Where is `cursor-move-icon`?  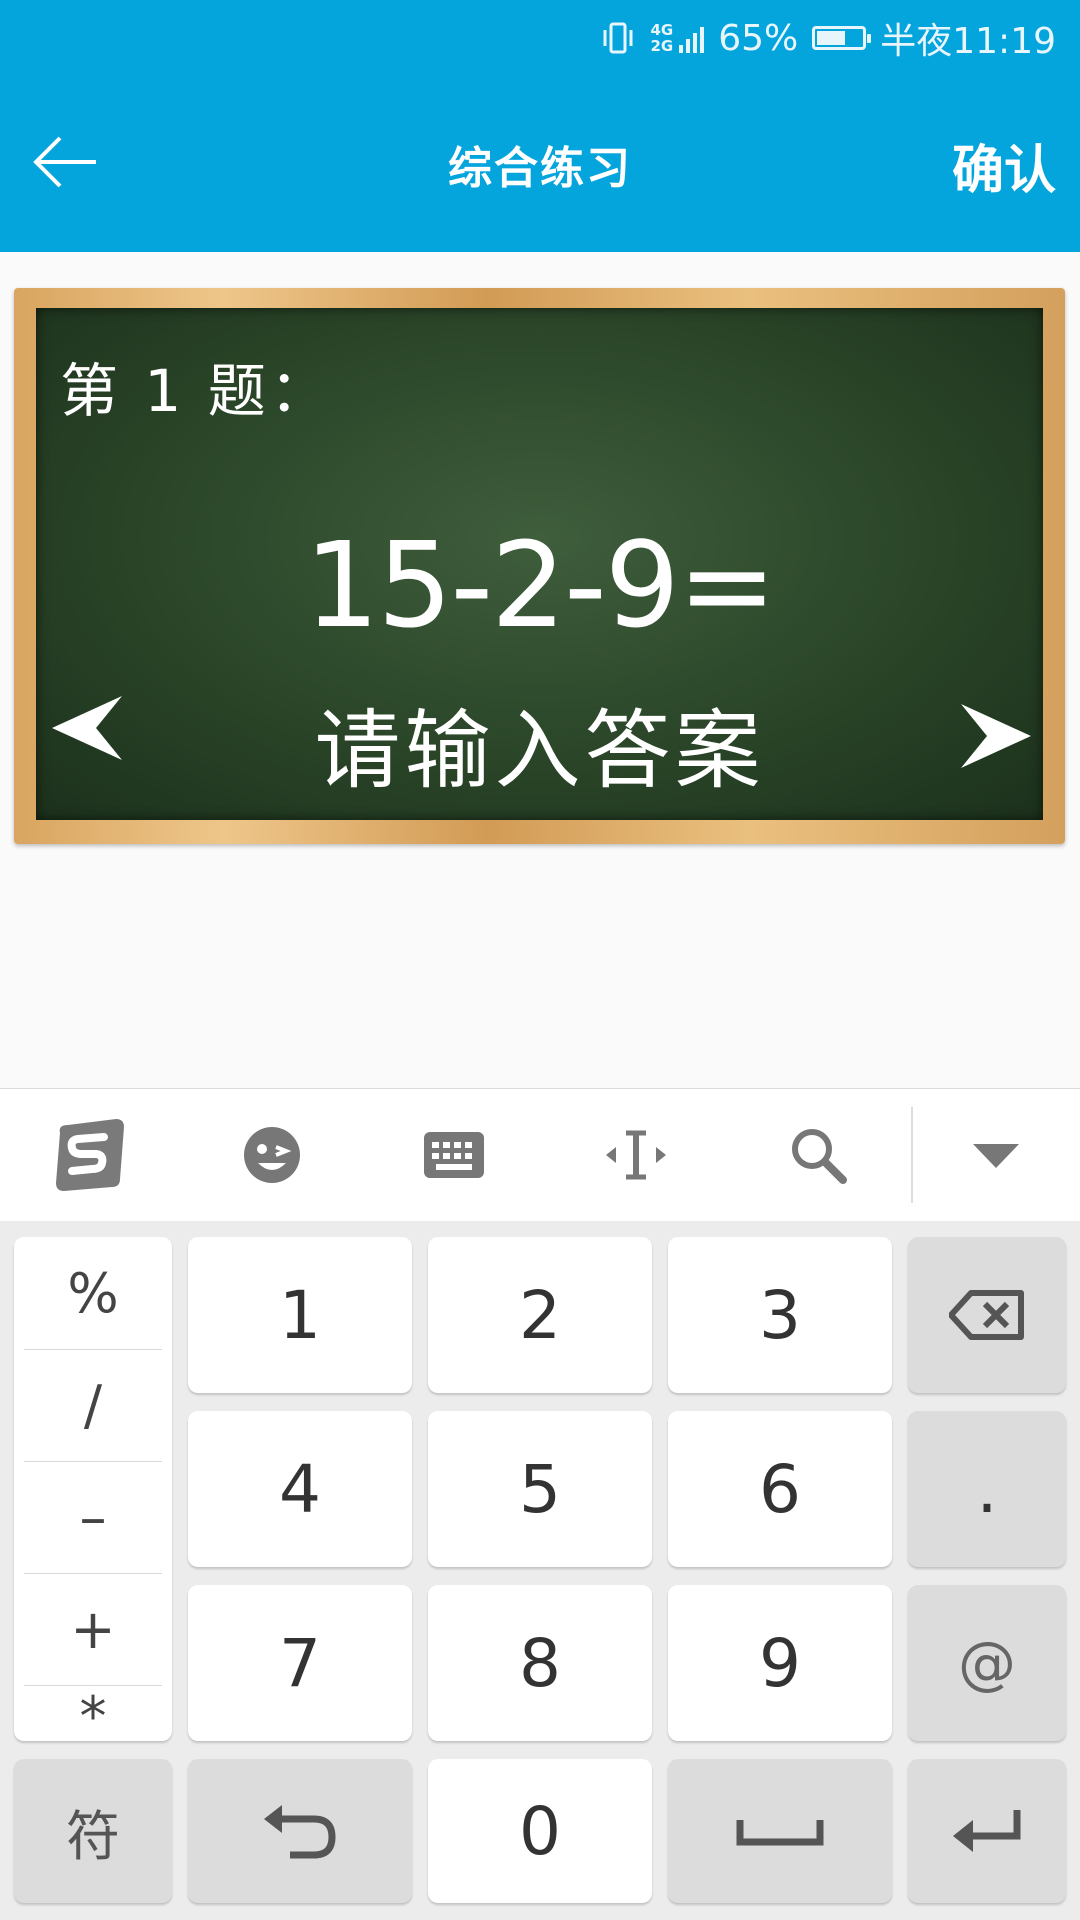 cursor-move-icon is located at coordinates (636, 1155).